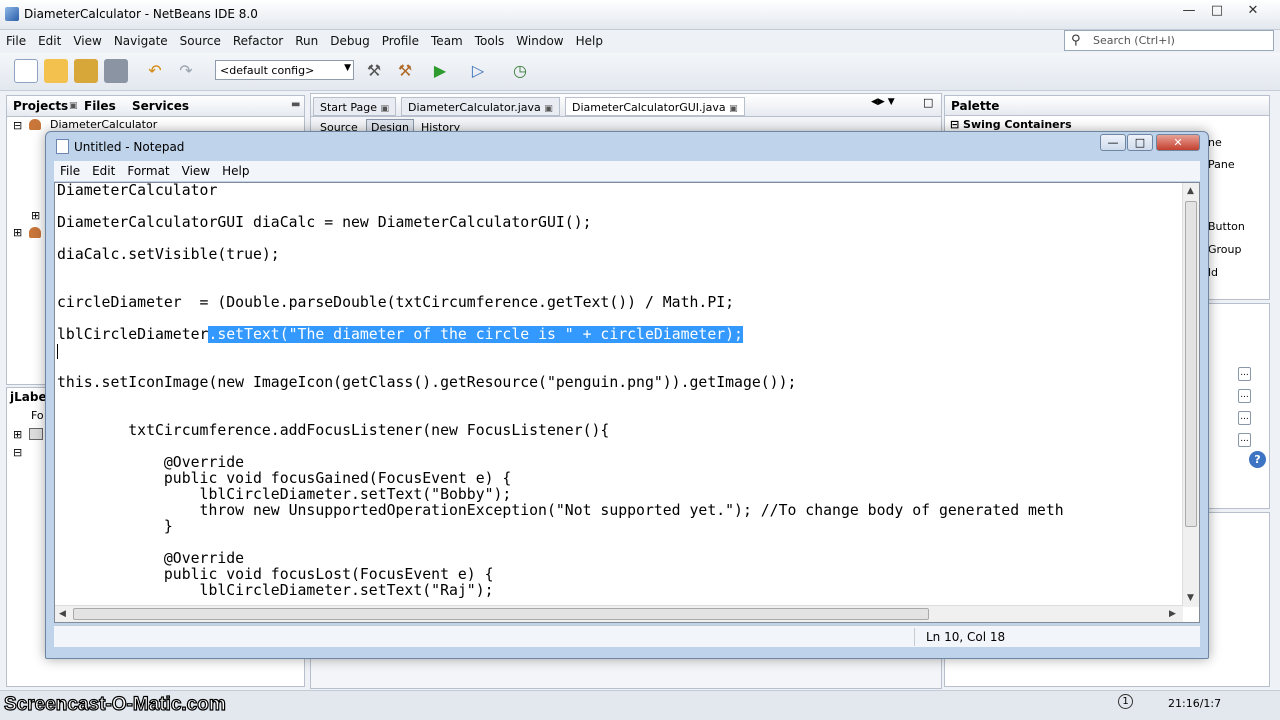 Image resolution: width=1280 pixels, height=720 pixels. I want to click on np-menu-help: Help, so click(235, 169).